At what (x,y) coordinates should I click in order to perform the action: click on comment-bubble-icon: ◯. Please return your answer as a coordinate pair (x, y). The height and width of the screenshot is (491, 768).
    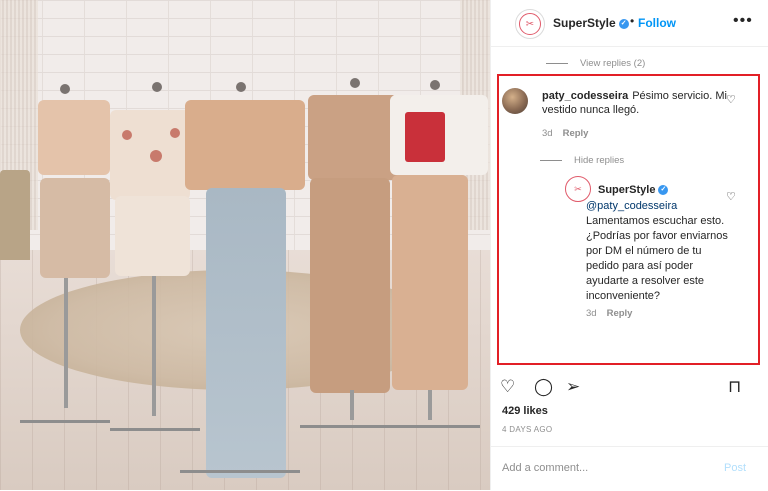
    Looking at the image, I should click on (543, 387).